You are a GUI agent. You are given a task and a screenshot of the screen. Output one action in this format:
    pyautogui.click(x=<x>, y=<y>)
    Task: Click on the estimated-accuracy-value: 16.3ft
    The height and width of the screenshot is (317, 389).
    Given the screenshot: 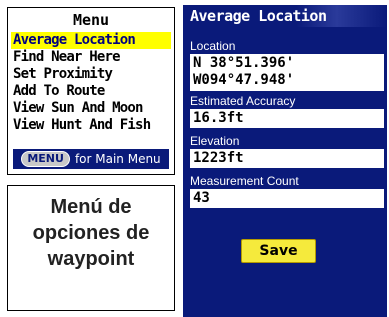 What is the action you would take?
    pyautogui.click(x=287, y=118)
    